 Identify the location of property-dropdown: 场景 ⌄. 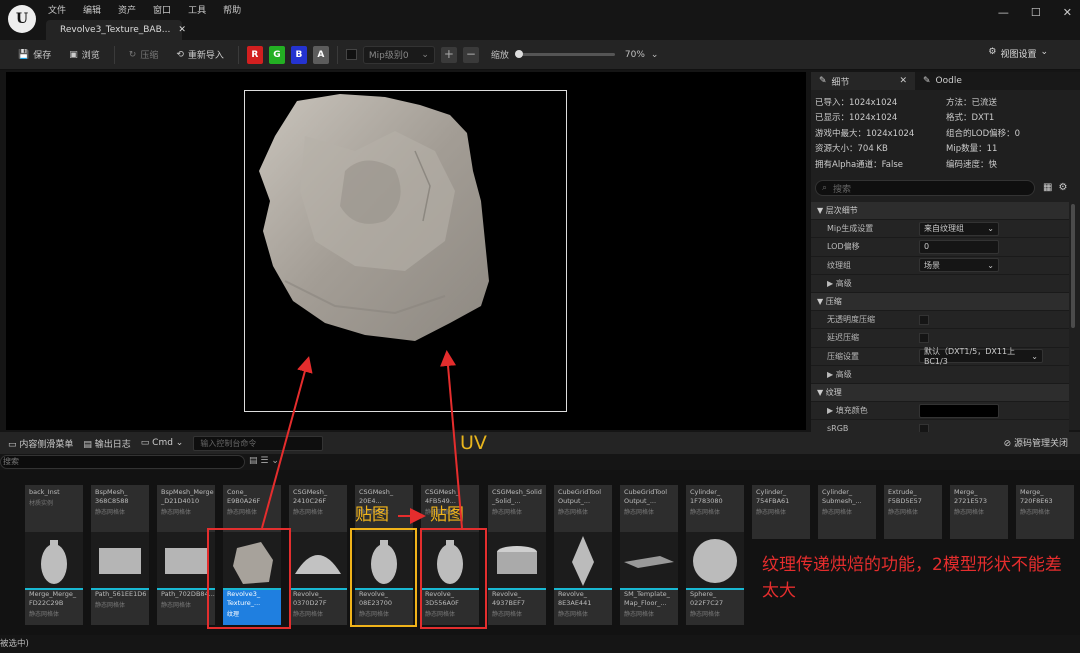
(959, 265).